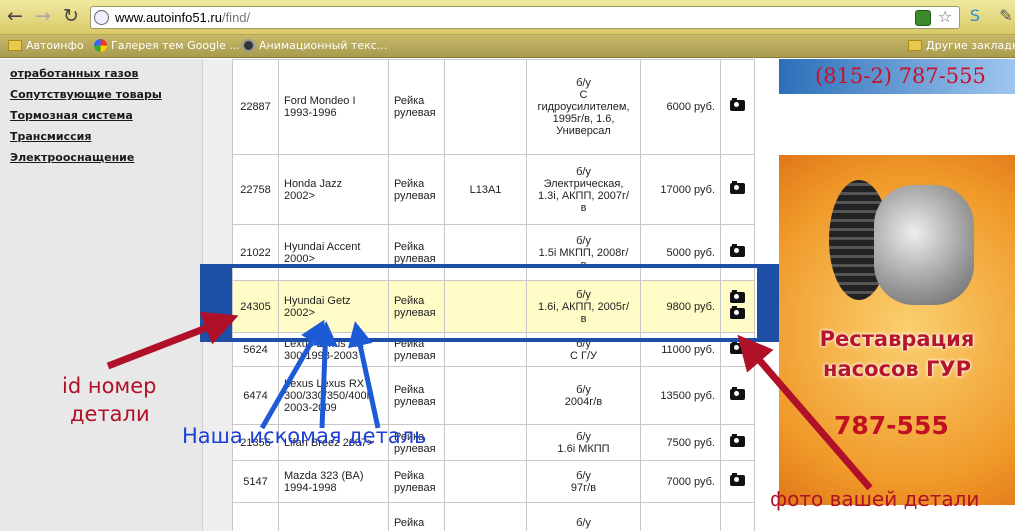  What do you see at coordinates (322, 246) in the screenshot?
I see `cell-model-line: Hyundai Accent` at bounding box center [322, 246].